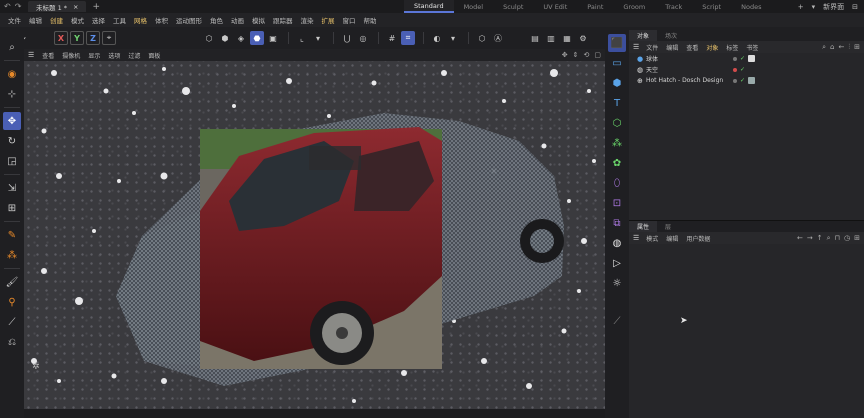 The image size is (864, 418). Describe the element at coordinates (555, 6) in the screenshot. I see `layout-tab-uv-edit: UV Edit` at that location.